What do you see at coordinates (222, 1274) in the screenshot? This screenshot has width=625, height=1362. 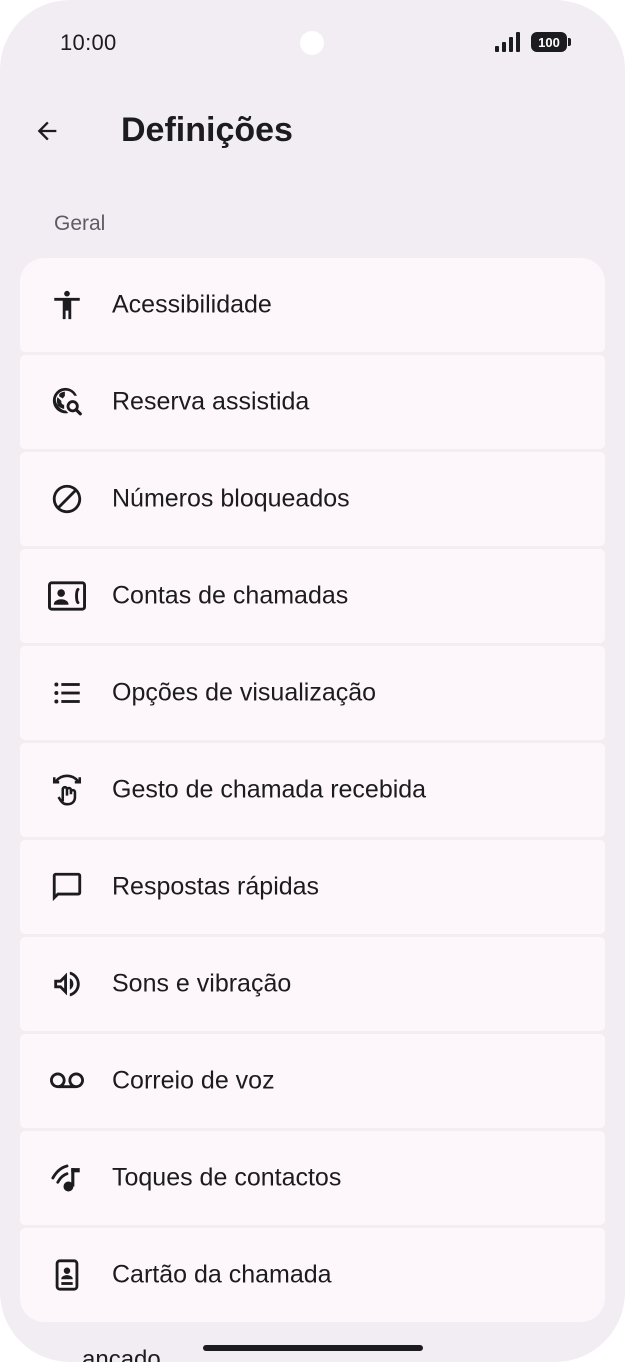 I see `settings-item-label: Cartão da chamada` at bounding box center [222, 1274].